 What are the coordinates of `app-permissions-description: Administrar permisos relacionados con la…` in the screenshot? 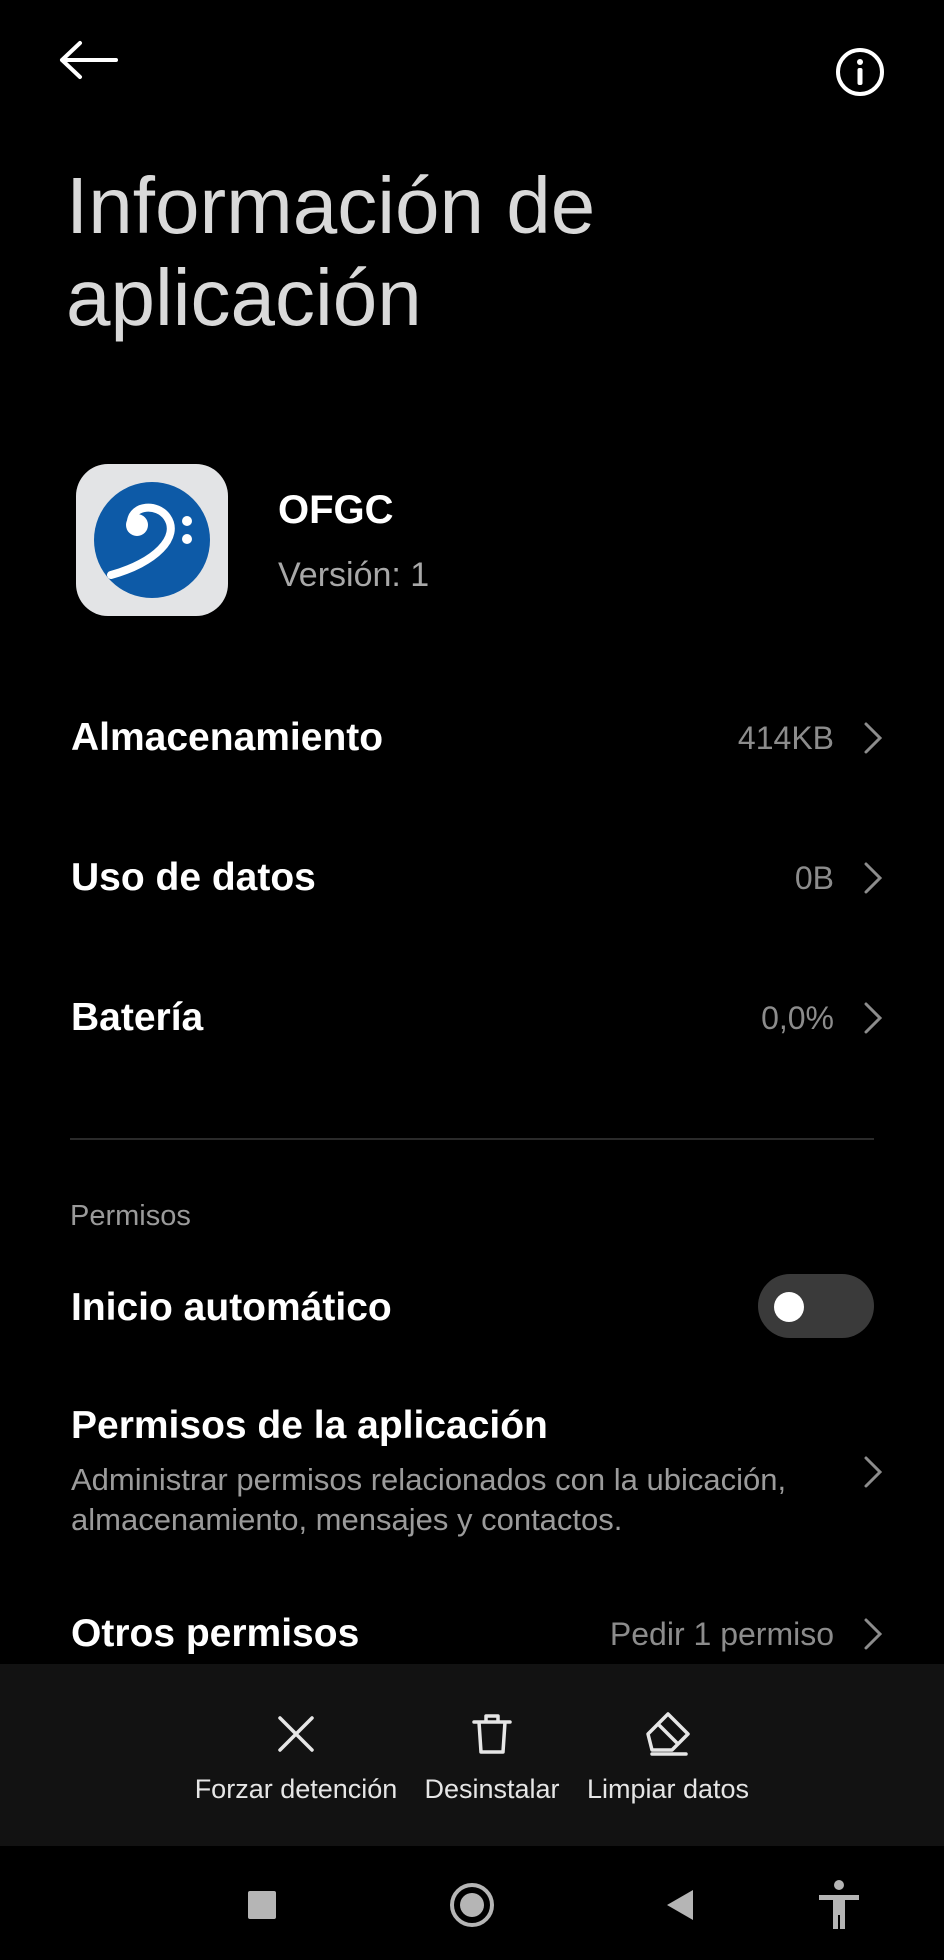 It's located at (429, 1499).